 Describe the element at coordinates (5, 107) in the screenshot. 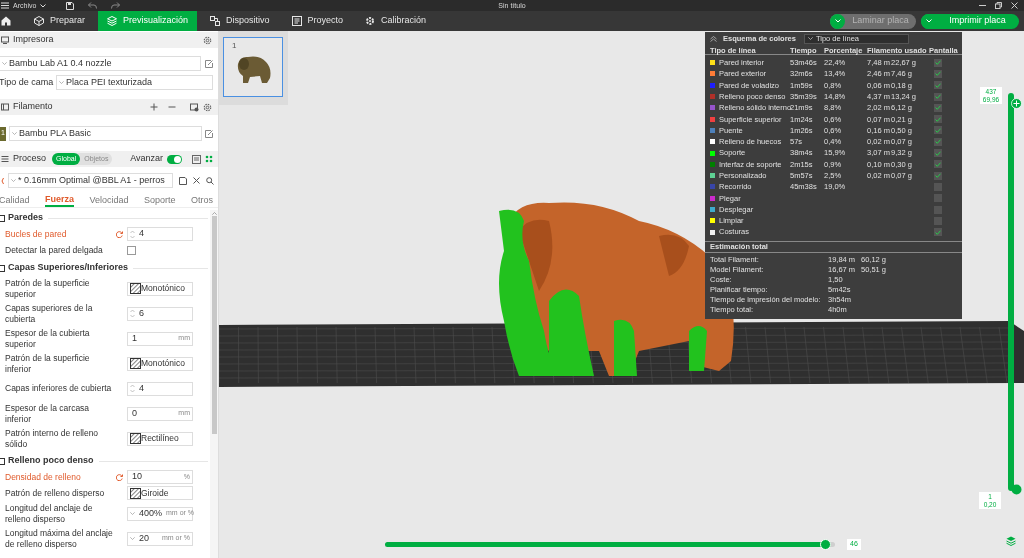

I see `spool-icon` at that location.